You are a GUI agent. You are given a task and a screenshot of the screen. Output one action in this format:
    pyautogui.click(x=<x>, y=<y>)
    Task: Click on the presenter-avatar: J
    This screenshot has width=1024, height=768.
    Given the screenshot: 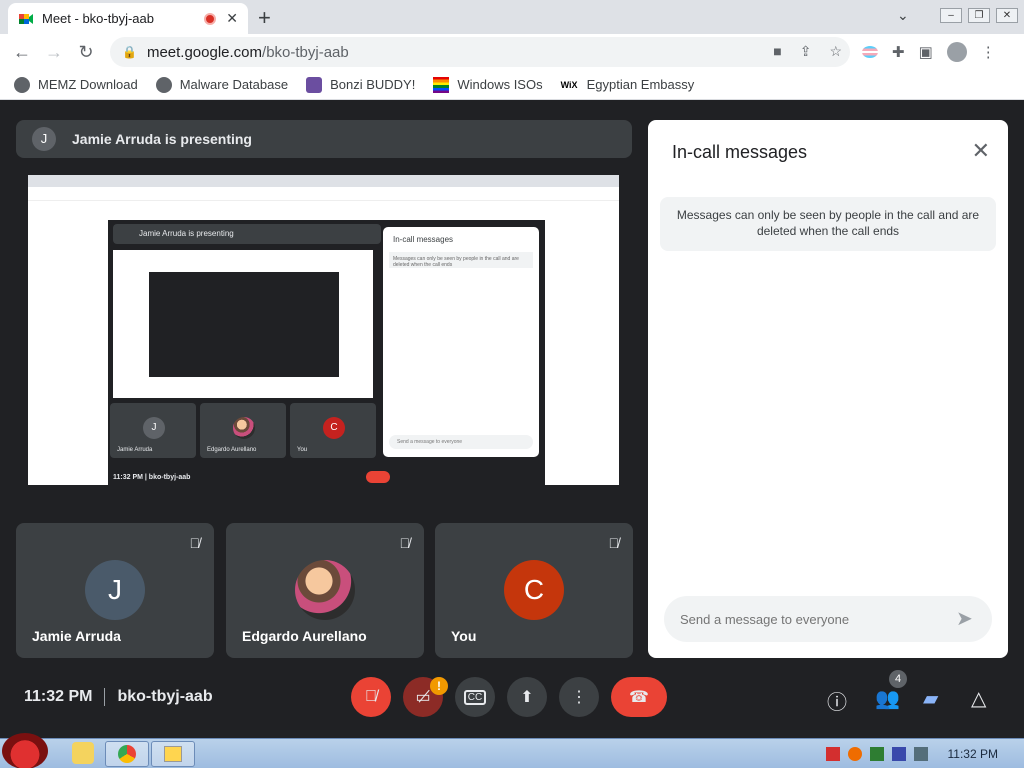 What is the action you would take?
    pyautogui.click(x=44, y=139)
    